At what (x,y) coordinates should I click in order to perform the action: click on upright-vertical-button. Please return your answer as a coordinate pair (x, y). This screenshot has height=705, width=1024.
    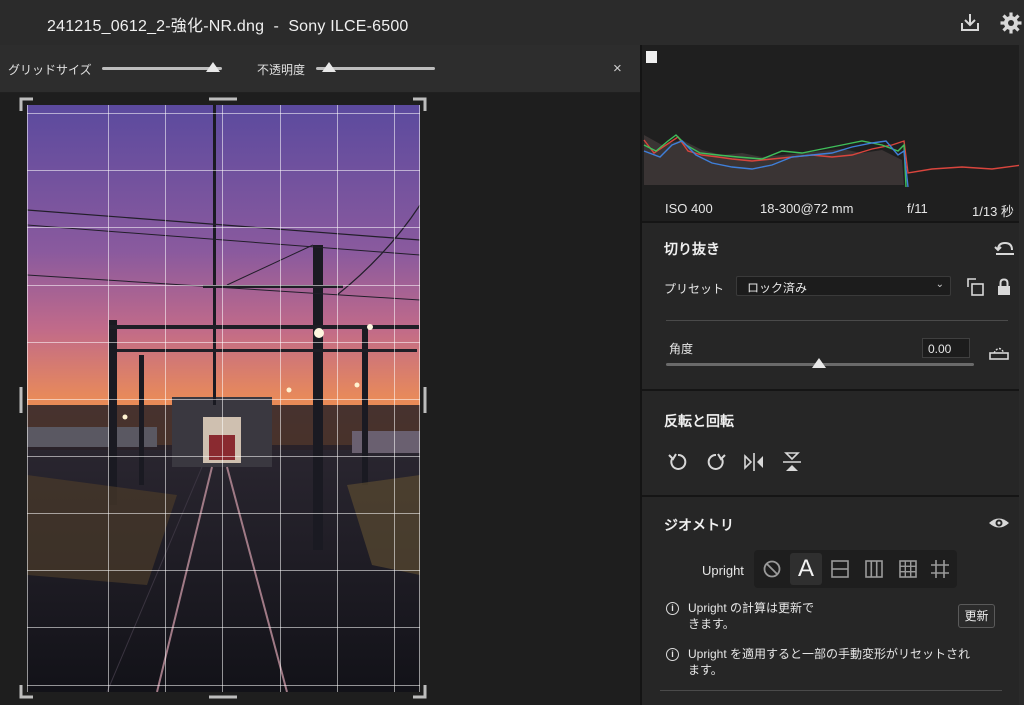
    Looking at the image, I should click on (874, 569).